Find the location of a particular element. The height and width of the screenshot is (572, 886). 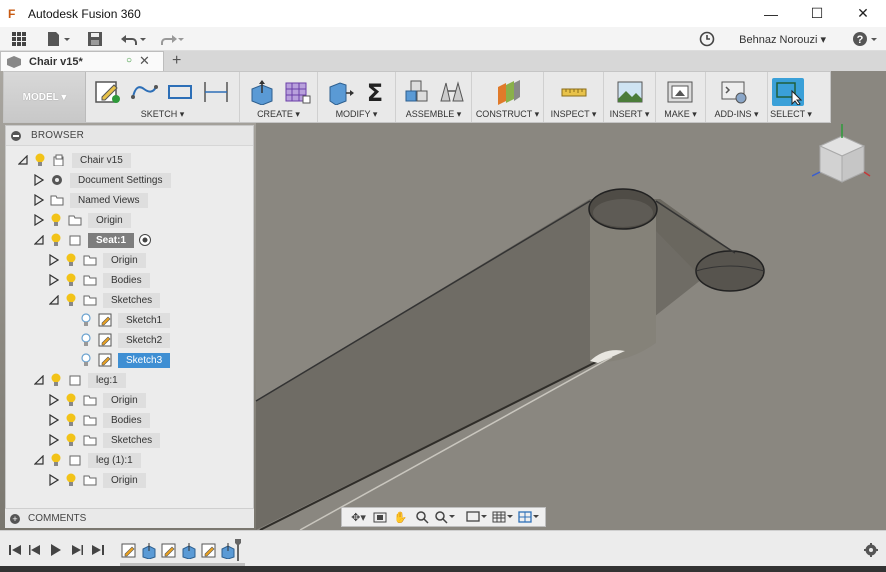

play-icon is located at coordinates (56, 550).